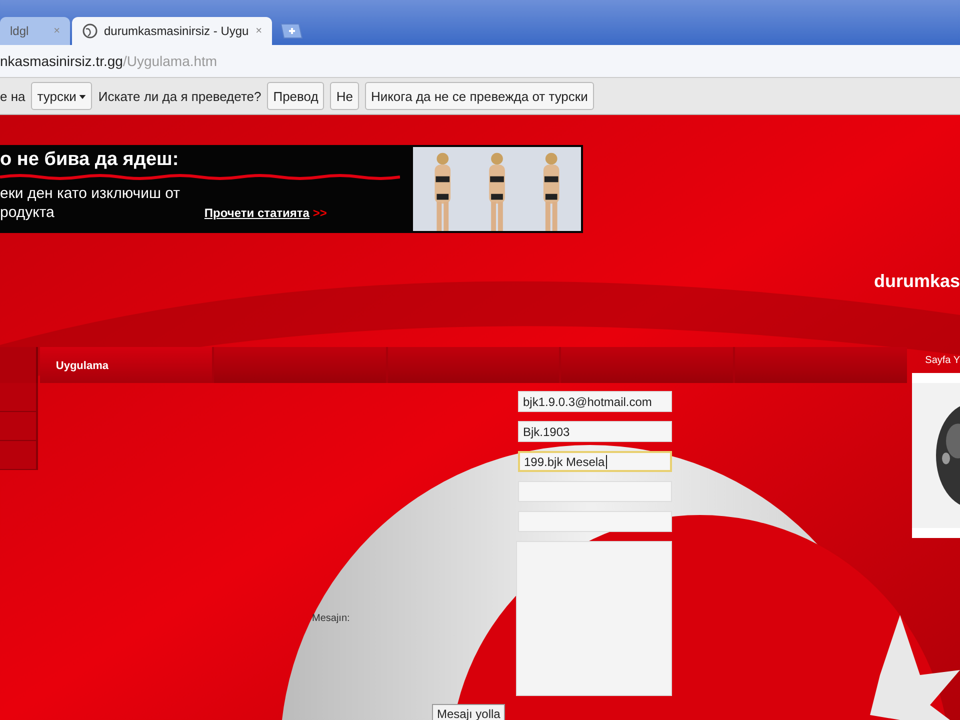 This screenshot has height=720, width=960. Describe the element at coordinates (595, 401) in the screenshot. I see `input-field: bjk1.9.0.3@hotmail.com` at that location.